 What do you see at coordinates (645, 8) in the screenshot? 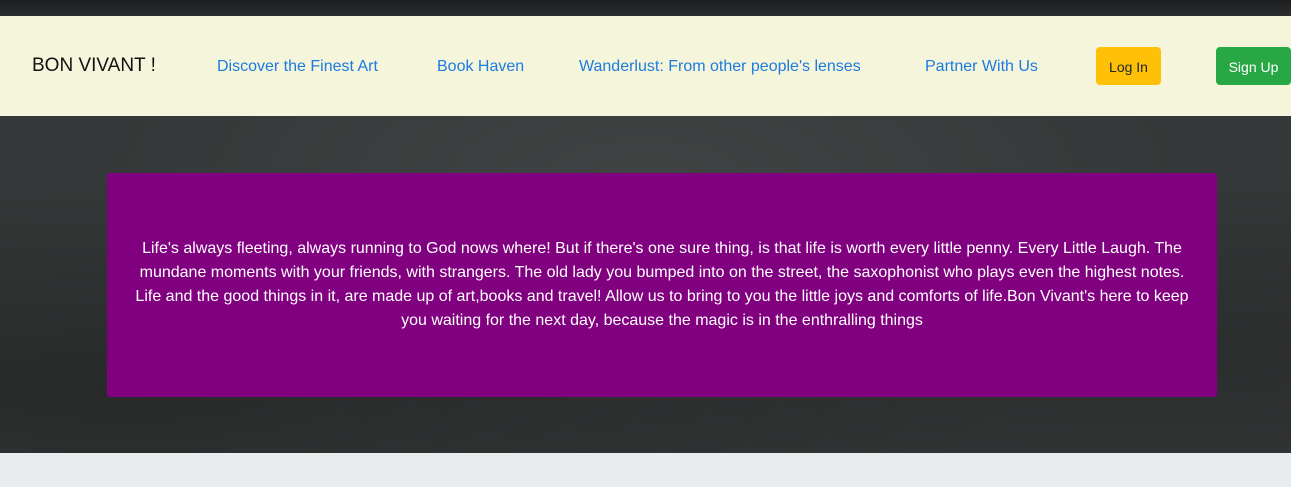
I see `top-background-strip` at bounding box center [645, 8].